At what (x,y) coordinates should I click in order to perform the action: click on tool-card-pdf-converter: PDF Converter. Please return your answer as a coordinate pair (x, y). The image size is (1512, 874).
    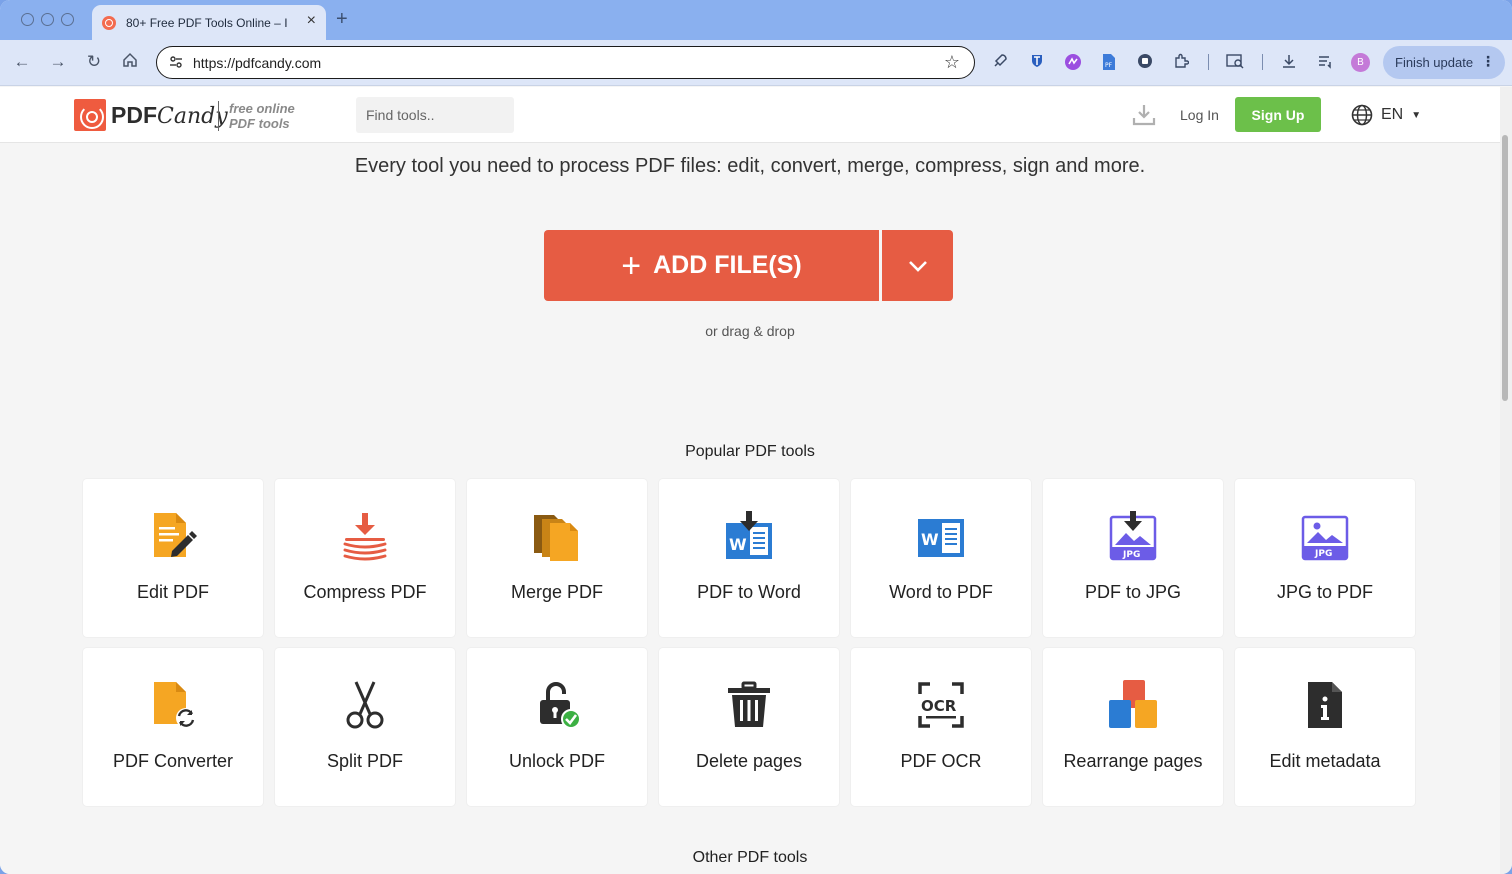
    Looking at the image, I should click on (173, 727).